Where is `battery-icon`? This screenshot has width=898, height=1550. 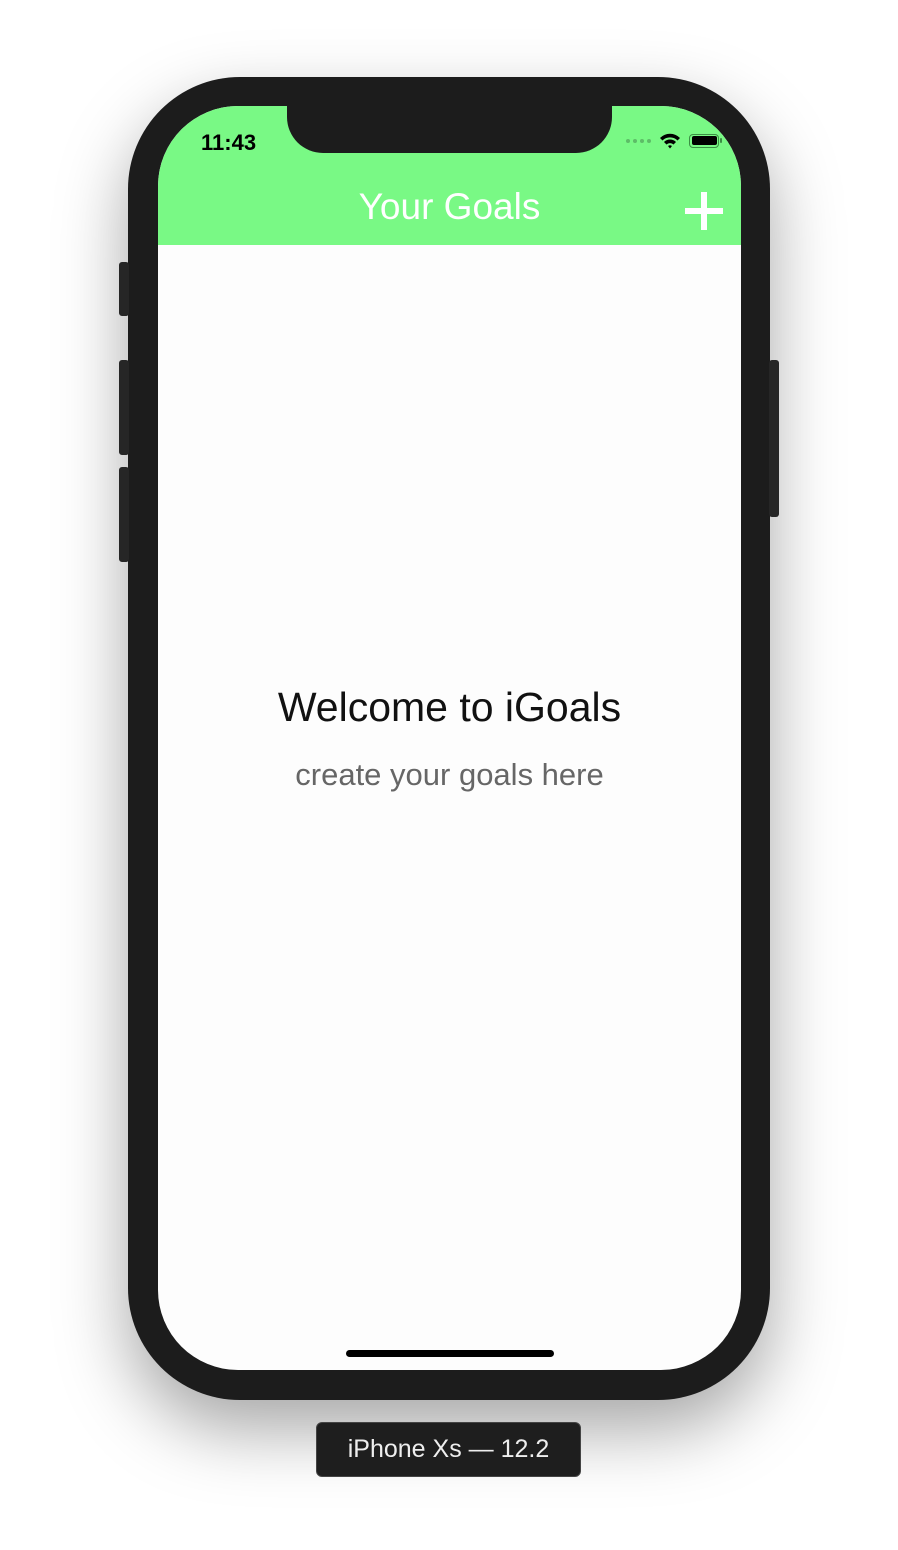 battery-icon is located at coordinates (705, 140).